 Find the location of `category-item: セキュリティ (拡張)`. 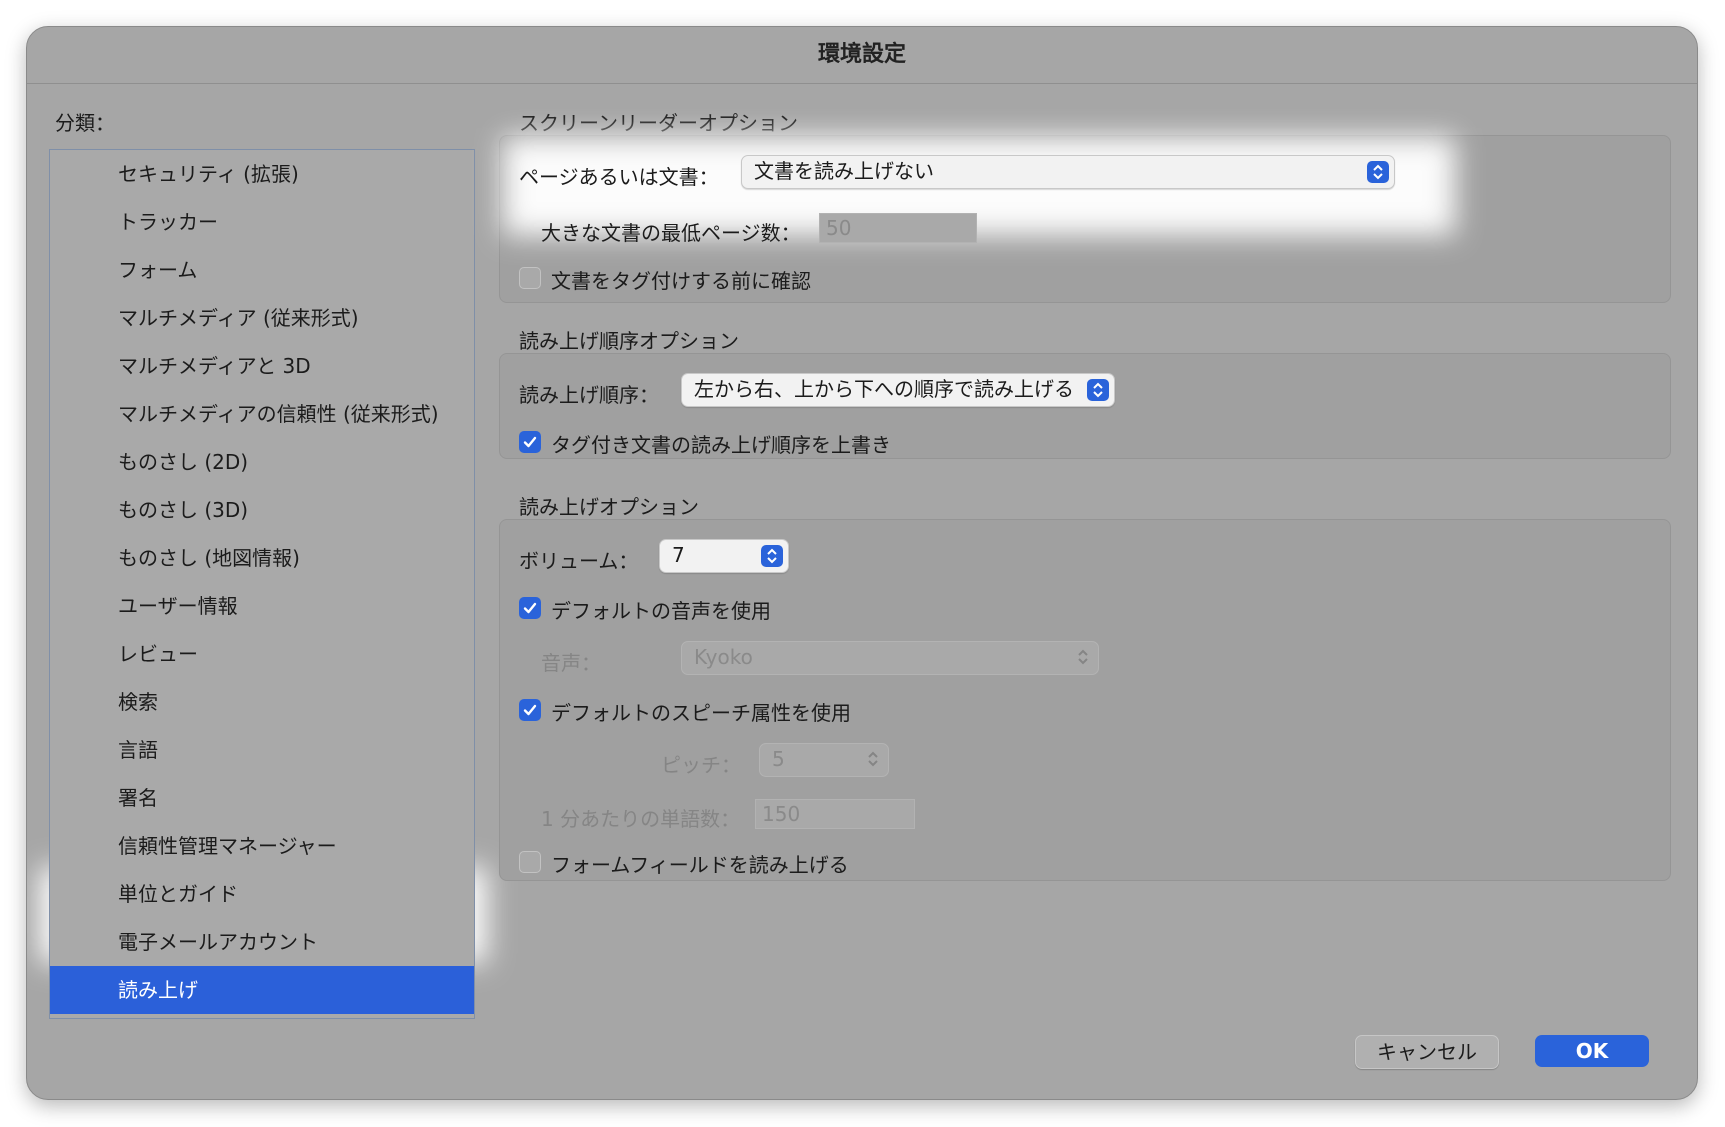

category-item: セキュリティ (拡張) is located at coordinates (262, 174).